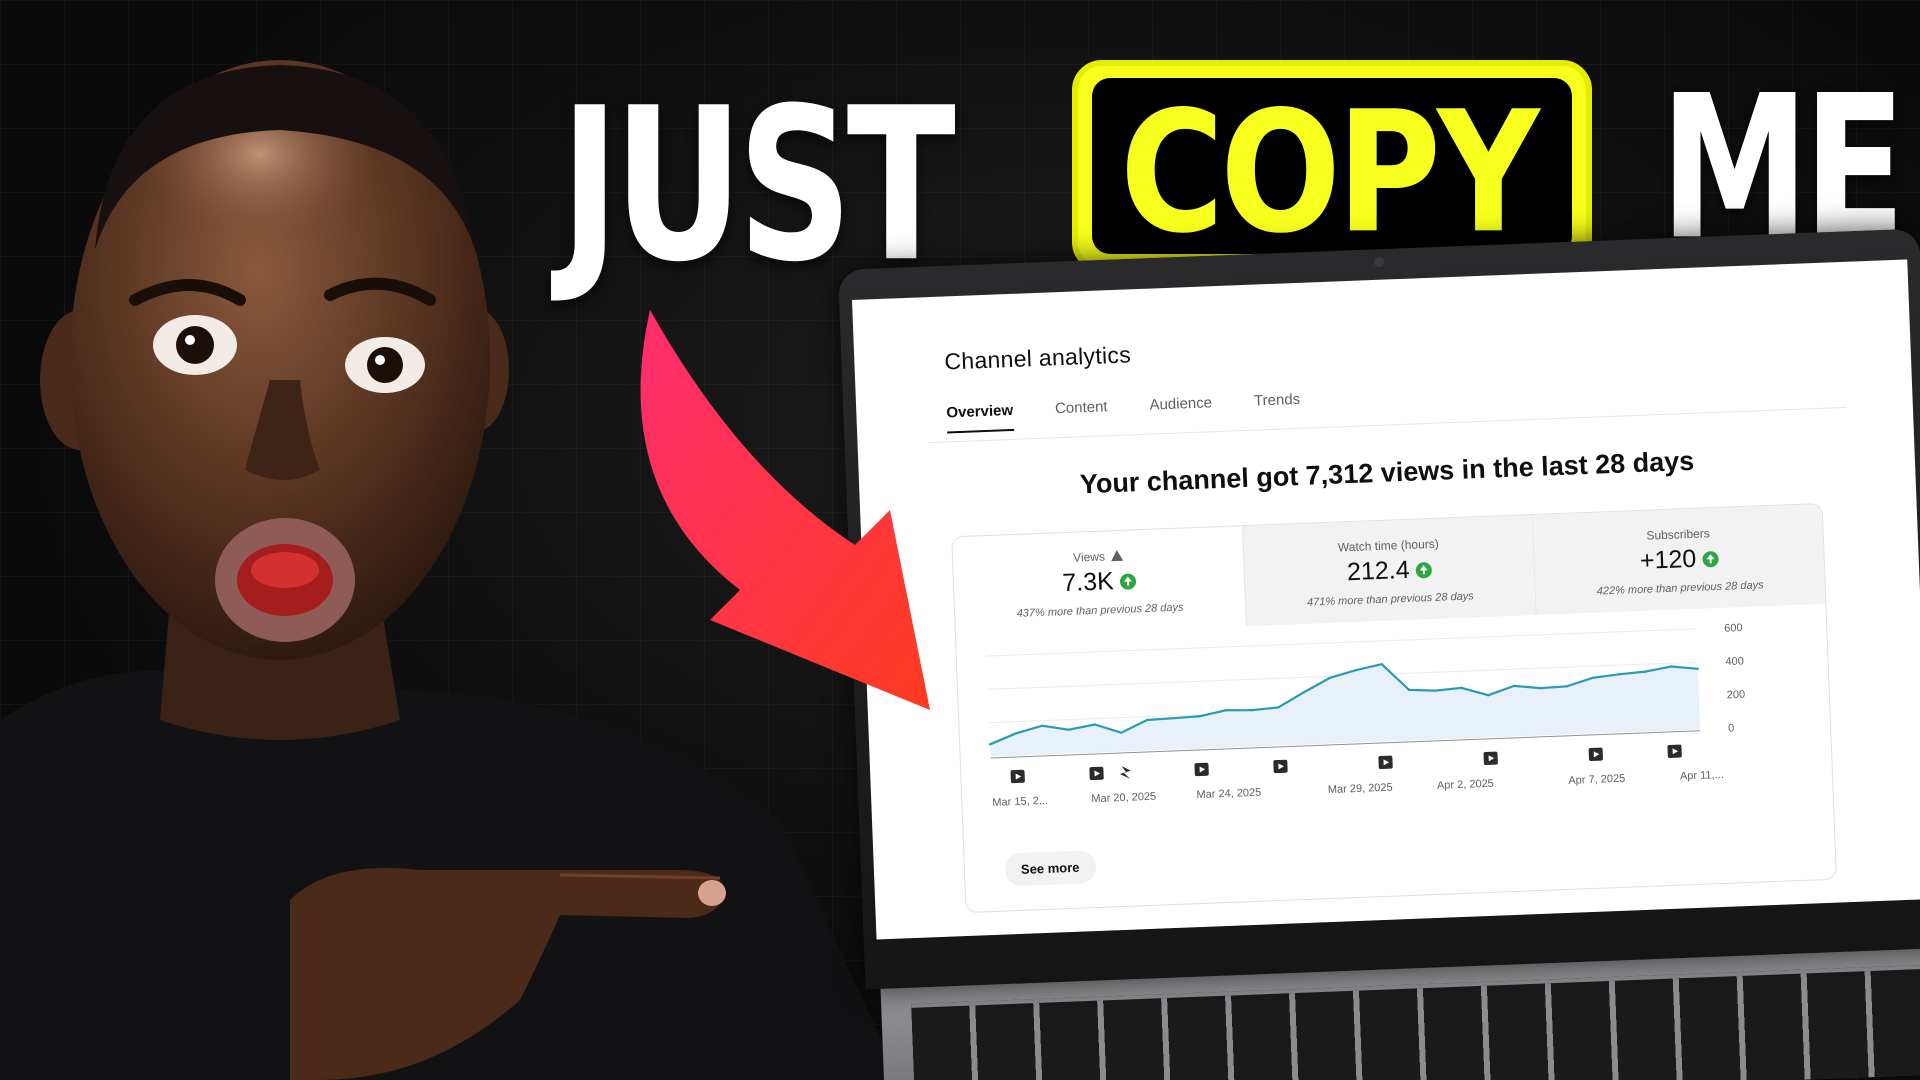  What do you see at coordinates (1379, 262) in the screenshot?
I see `camera-icon` at bounding box center [1379, 262].